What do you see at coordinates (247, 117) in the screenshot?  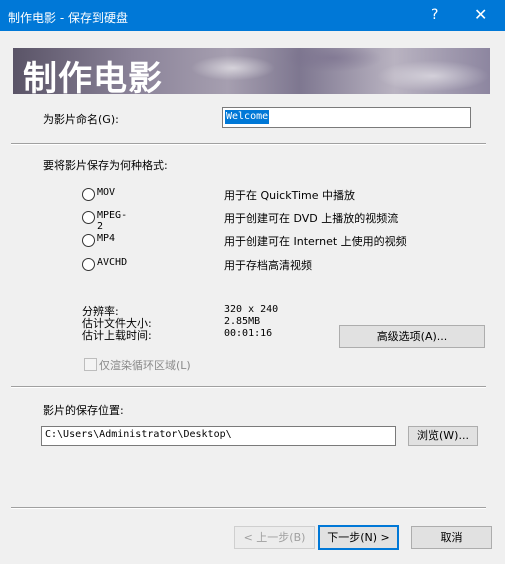 I see `movie-name-value: Welcome` at bounding box center [247, 117].